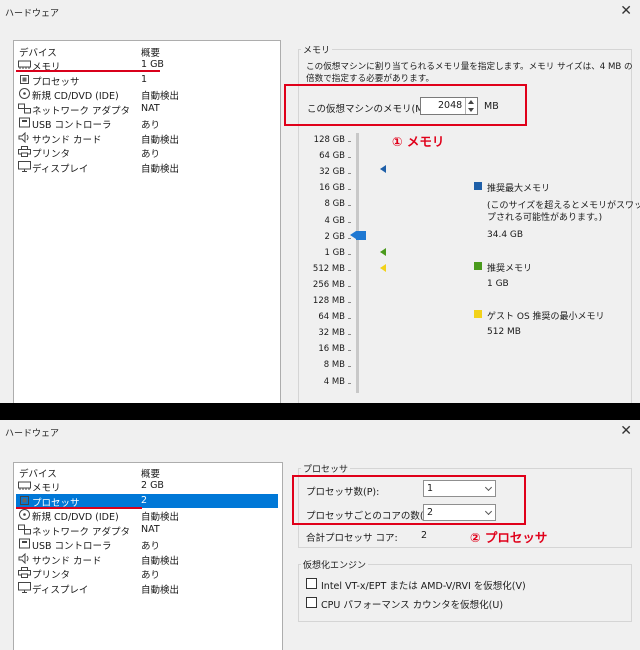  Describe the element at coordinates (332, 188) in the screenshot. I see `memory-scale-label: 16 GB` at that location.